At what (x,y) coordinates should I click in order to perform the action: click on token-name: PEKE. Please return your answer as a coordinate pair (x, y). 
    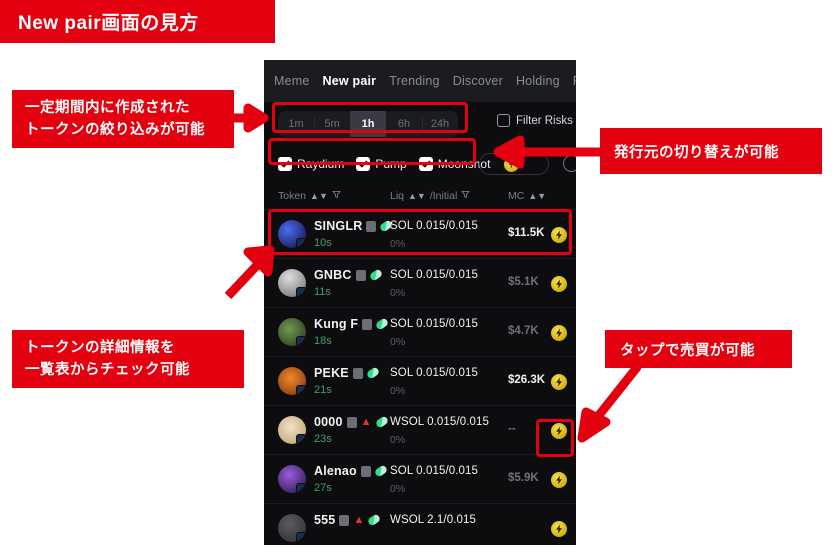
    Looking at the image, I should click on (331, 373).